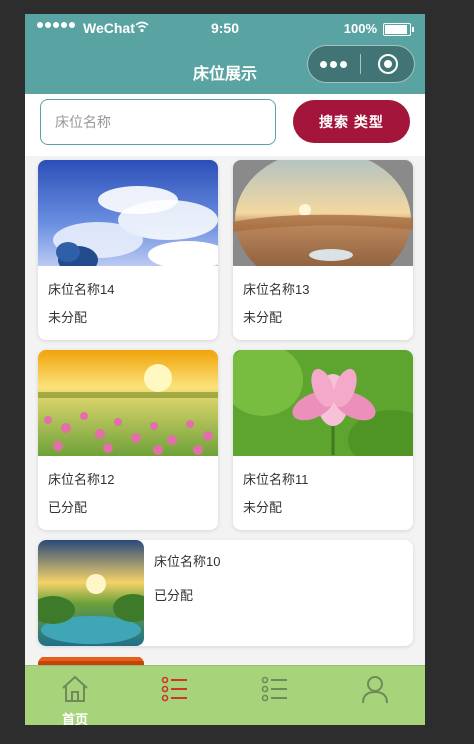 This screenshot has height=744, width=474. Describe the element at coordinates (128, 213) in the screenshot. I see `sky-clouds-image` at that location.